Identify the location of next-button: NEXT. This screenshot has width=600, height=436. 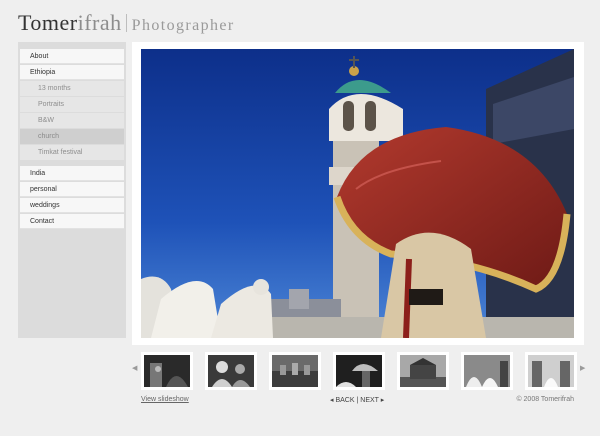
(369, 400).